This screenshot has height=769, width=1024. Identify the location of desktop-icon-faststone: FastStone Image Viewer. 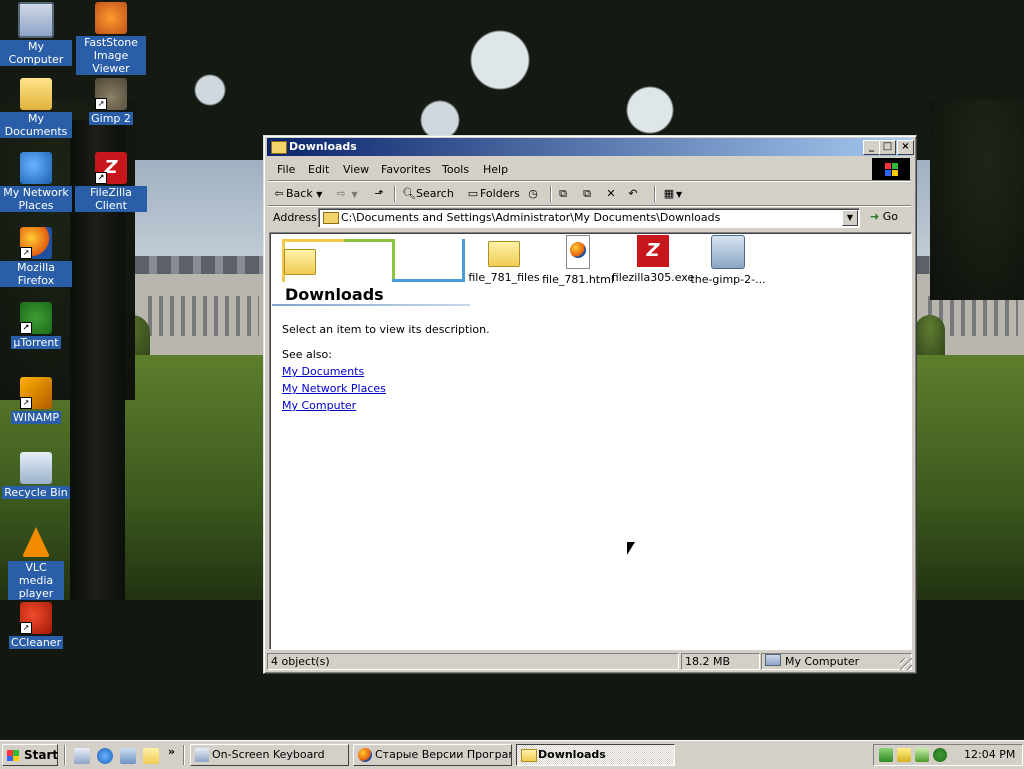
(111, 38).